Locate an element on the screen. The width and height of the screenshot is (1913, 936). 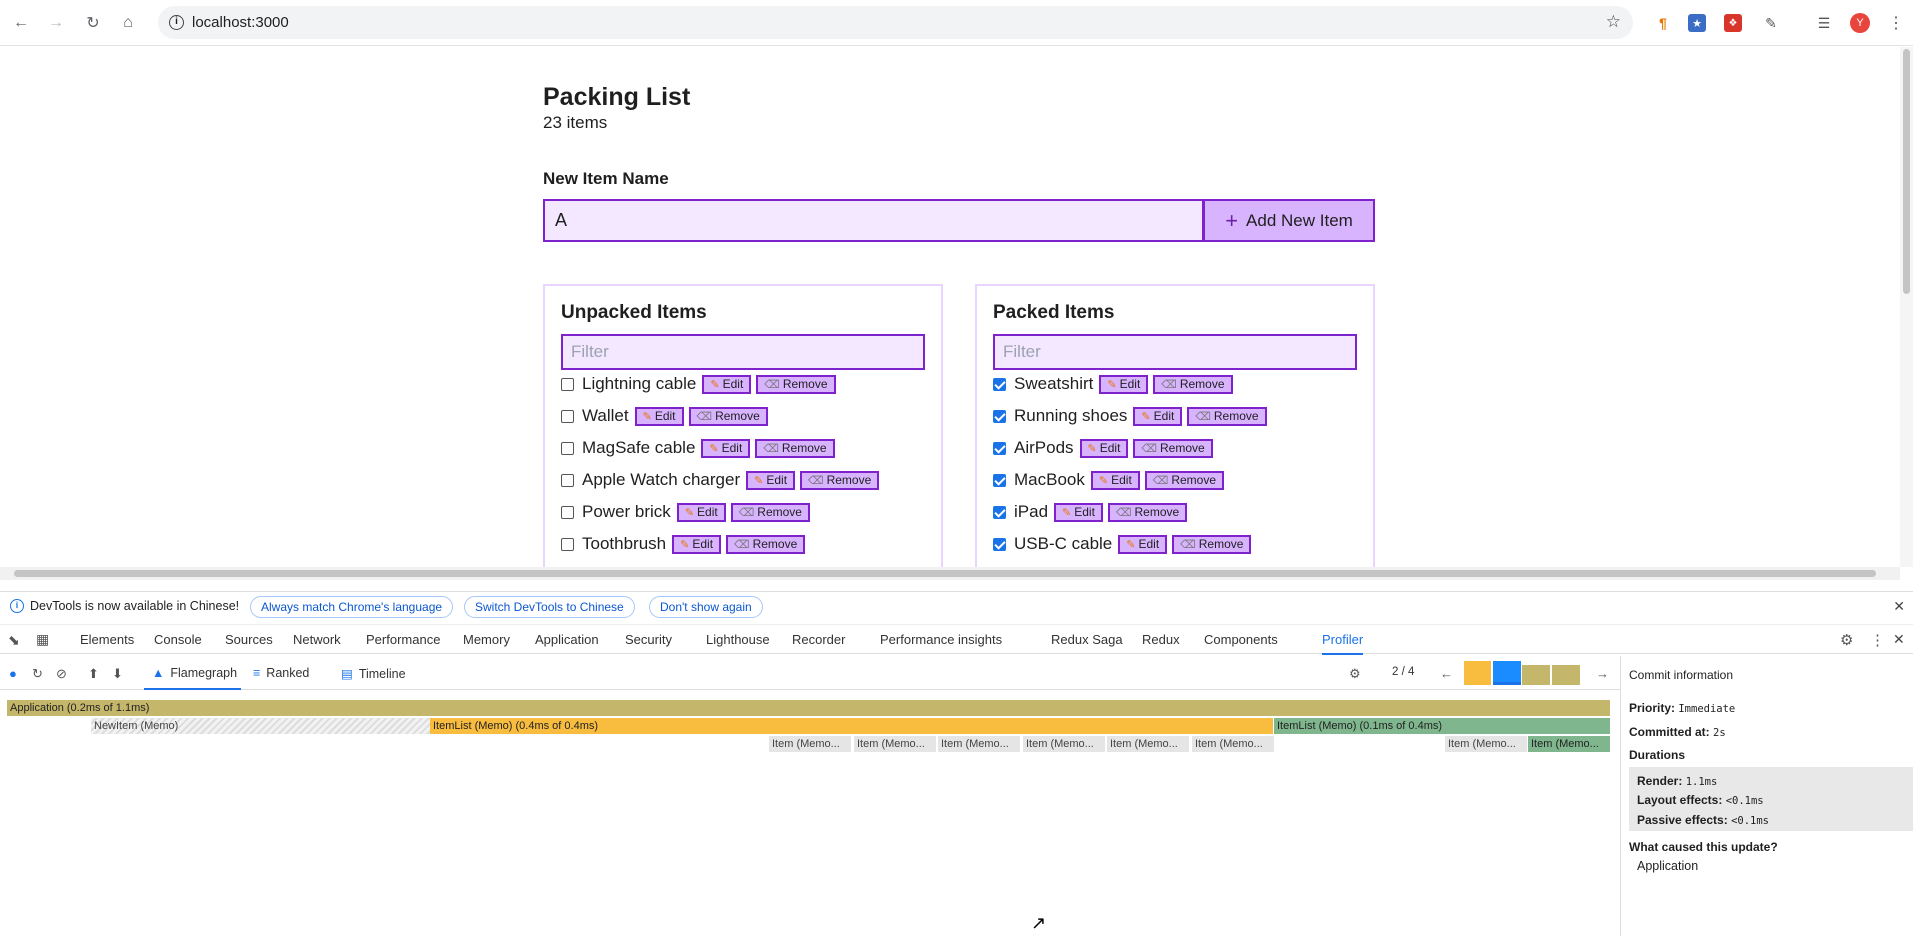
flame-bar-application: Application (0.2ms of 1.1ms) is located at coordinates (809, 708).